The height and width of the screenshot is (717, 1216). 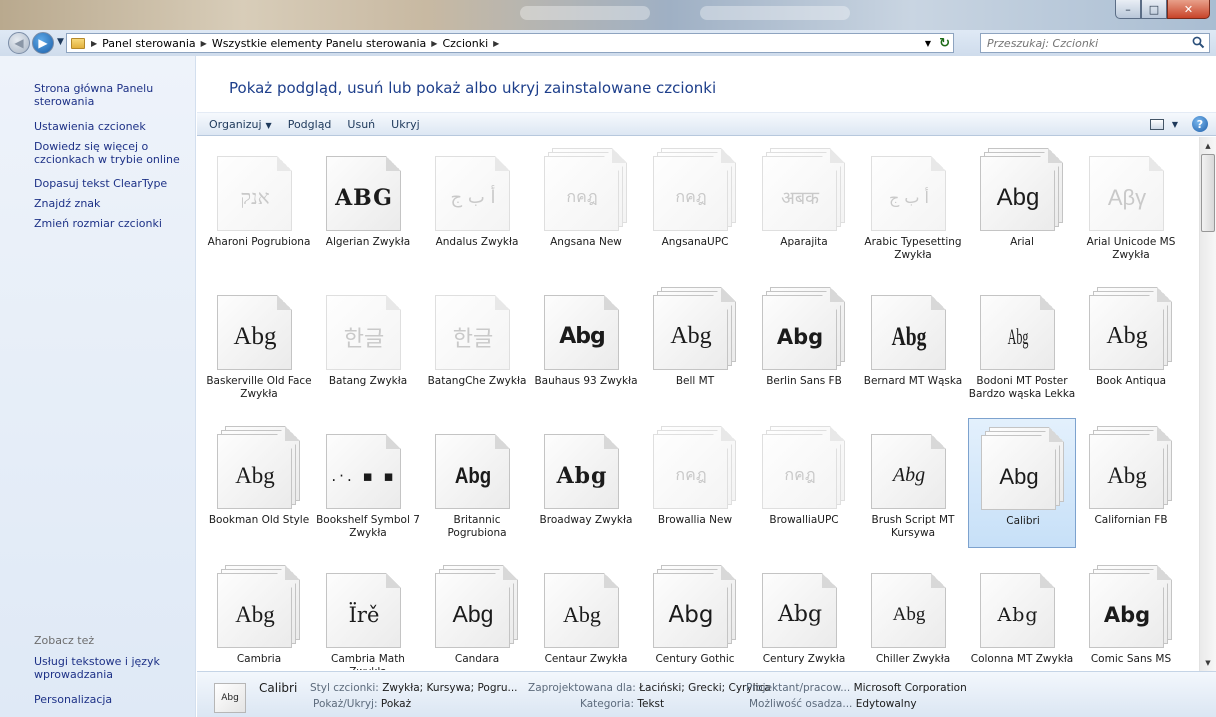 I want to click on view-options-dropdown-icon: ▼, so click(x=1175, y=124).